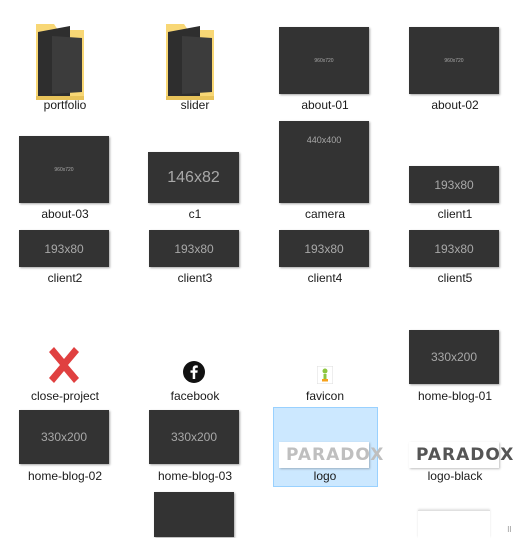 This screenshot has width=518, height=538. What do you see at coordinates (65, 105) in the screenshot?
I see `item-label: portfolio` at bounding box center [65, 105].